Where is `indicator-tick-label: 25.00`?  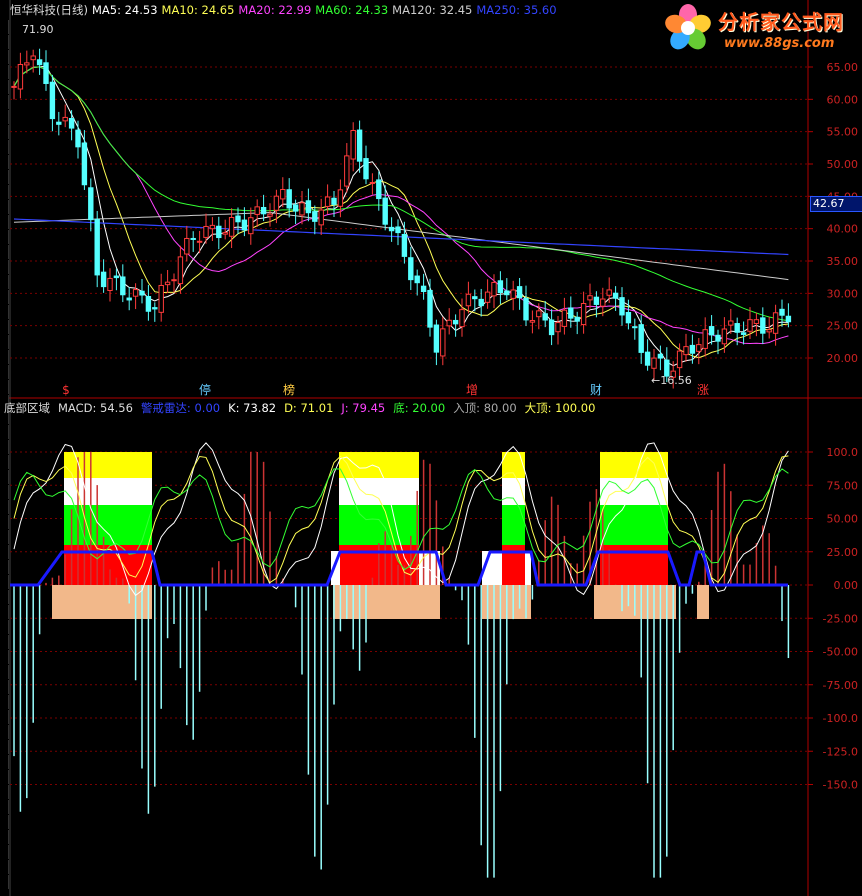 indicator-tick-label: 25.00 is located at coordinates (843, 552).